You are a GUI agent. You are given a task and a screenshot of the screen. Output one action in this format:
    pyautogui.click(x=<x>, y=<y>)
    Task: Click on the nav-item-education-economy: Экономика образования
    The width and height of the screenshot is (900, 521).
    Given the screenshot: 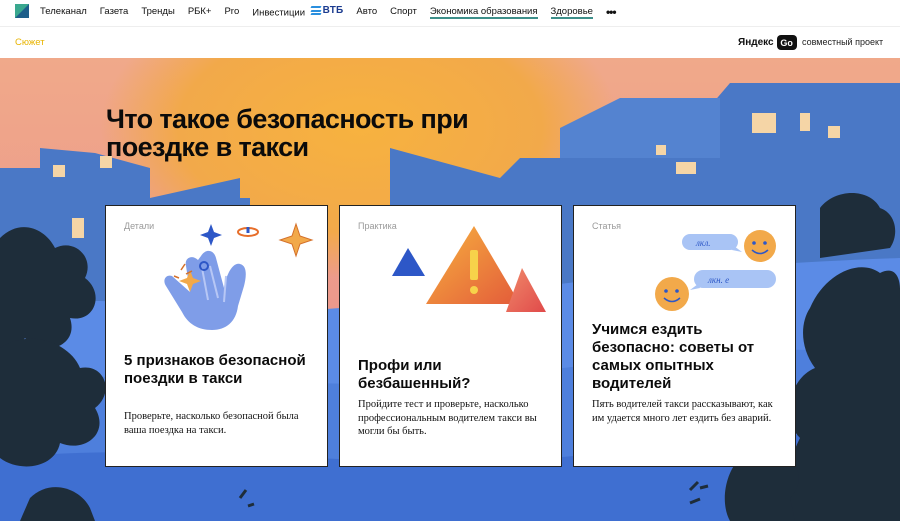 What is the action you would take?
    pyautogui.click(x=483, y=12)
    